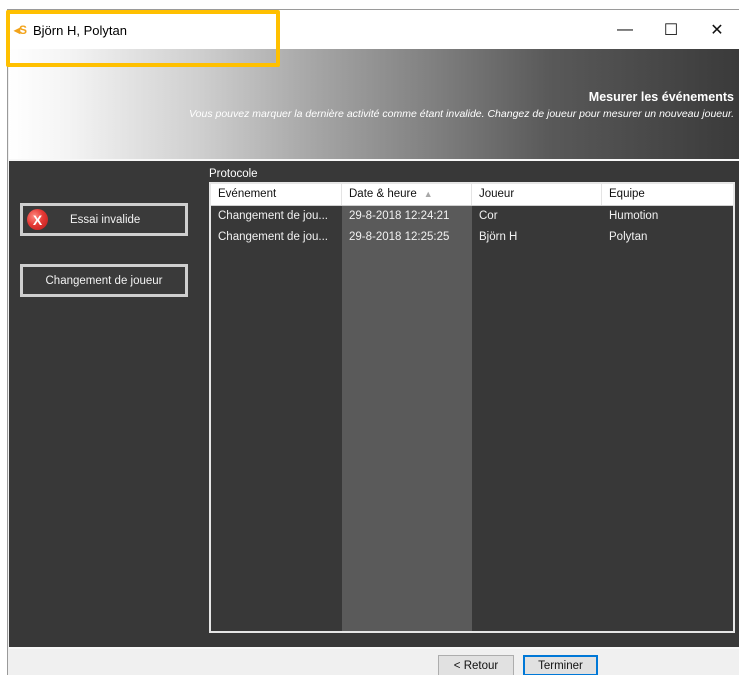 The width and height of the screenshot is (739, 675). I want to click on column-header-datetime-label: Date & heure, so click(383, 194).